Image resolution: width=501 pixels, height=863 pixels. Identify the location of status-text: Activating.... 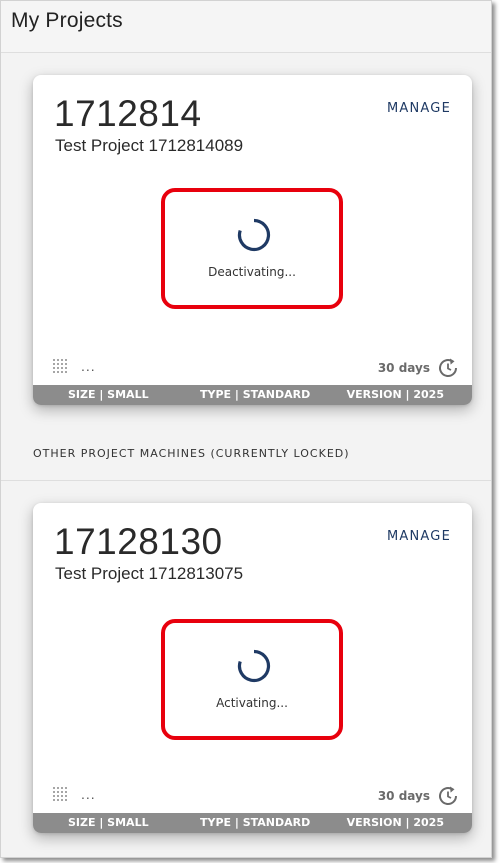
(252, 703).